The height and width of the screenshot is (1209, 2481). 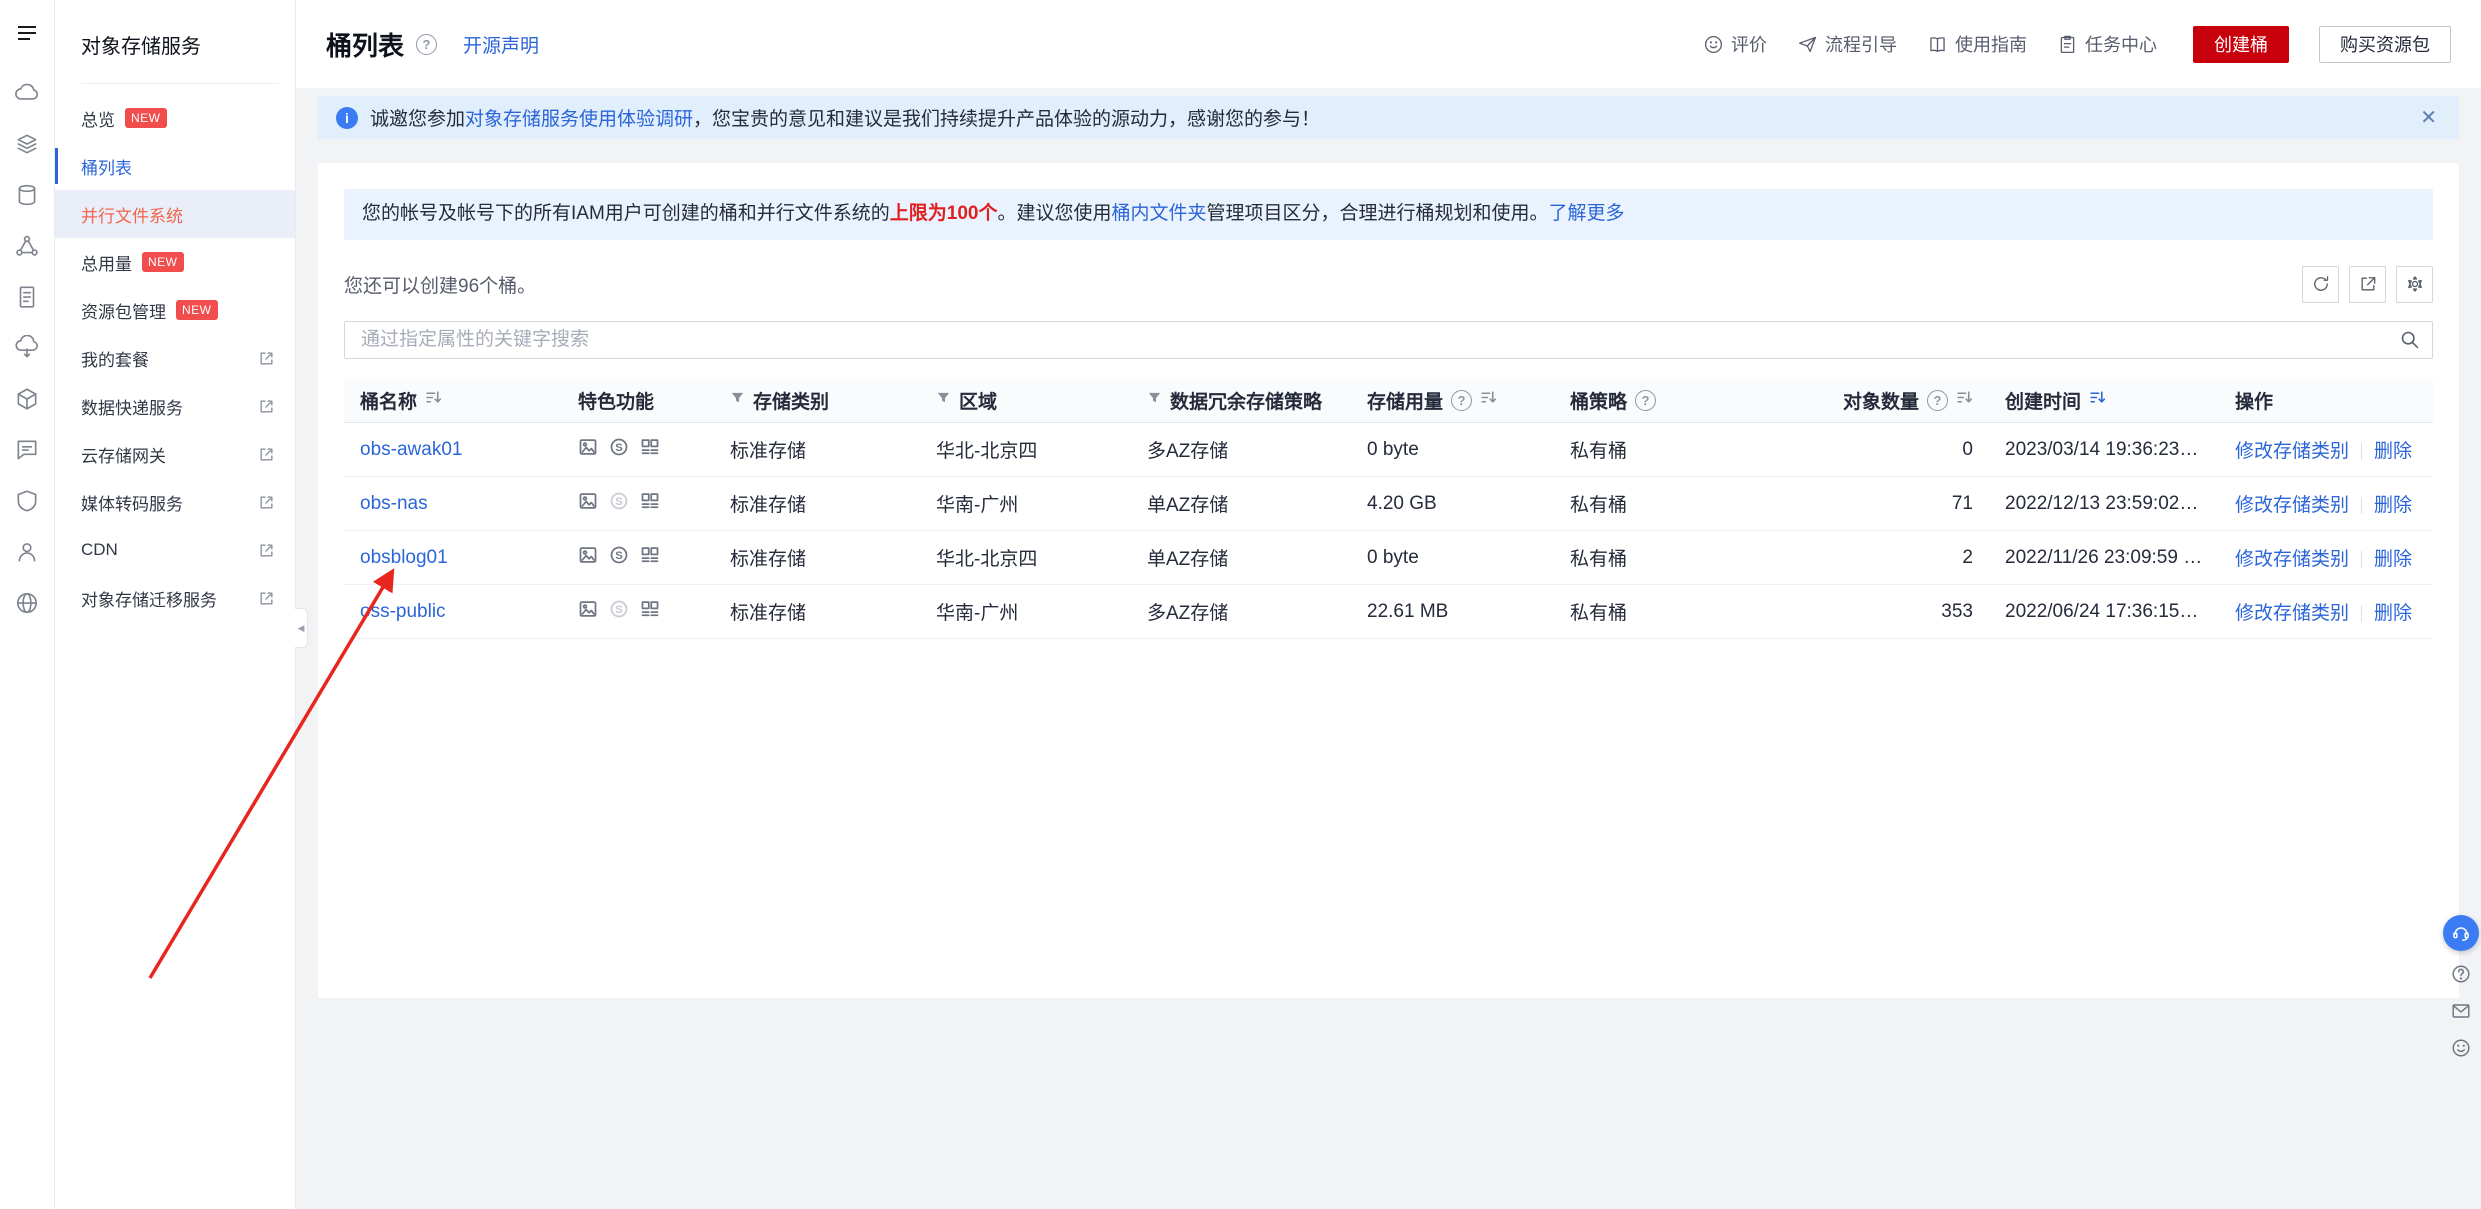 I want to click on survey-link: 对象存储服务使用体验调研, so click(x=579, y=119).